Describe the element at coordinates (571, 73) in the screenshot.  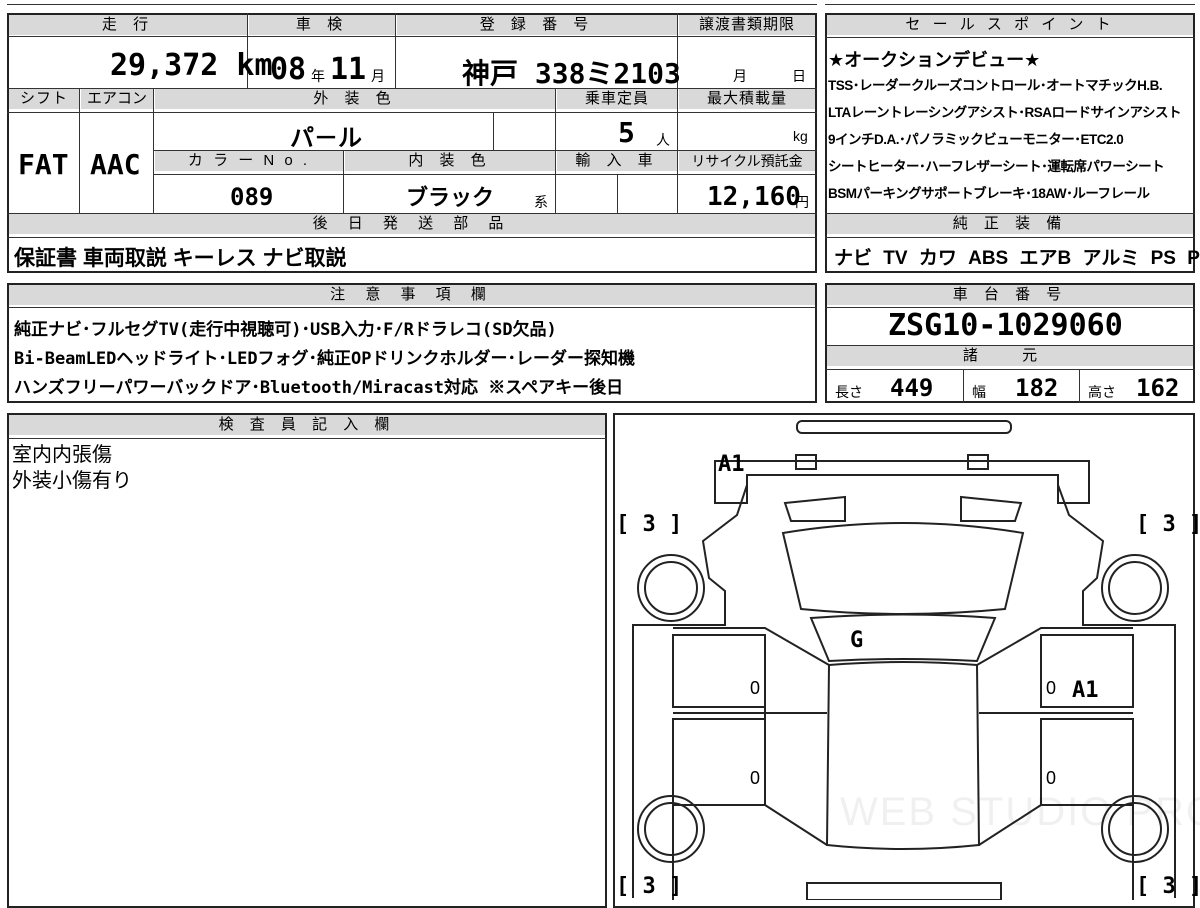
I see `registration-value: 神戸 338ミ2103` at that location.